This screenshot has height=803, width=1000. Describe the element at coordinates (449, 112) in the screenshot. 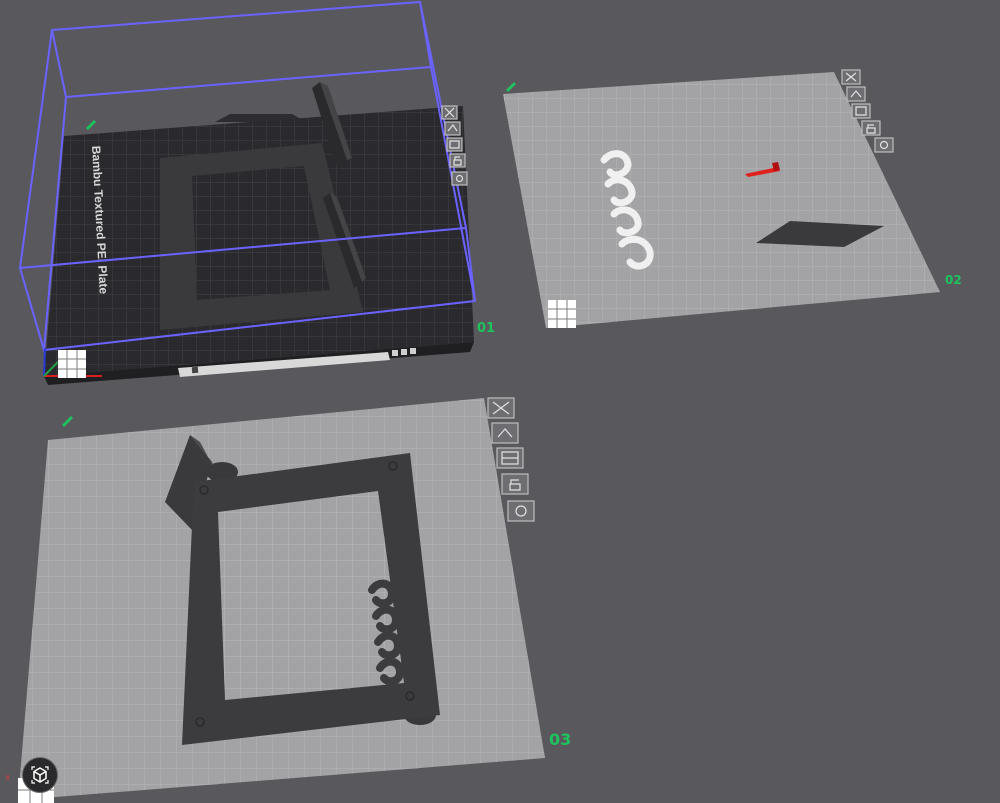

I see `plate-01-close-button` at that location.